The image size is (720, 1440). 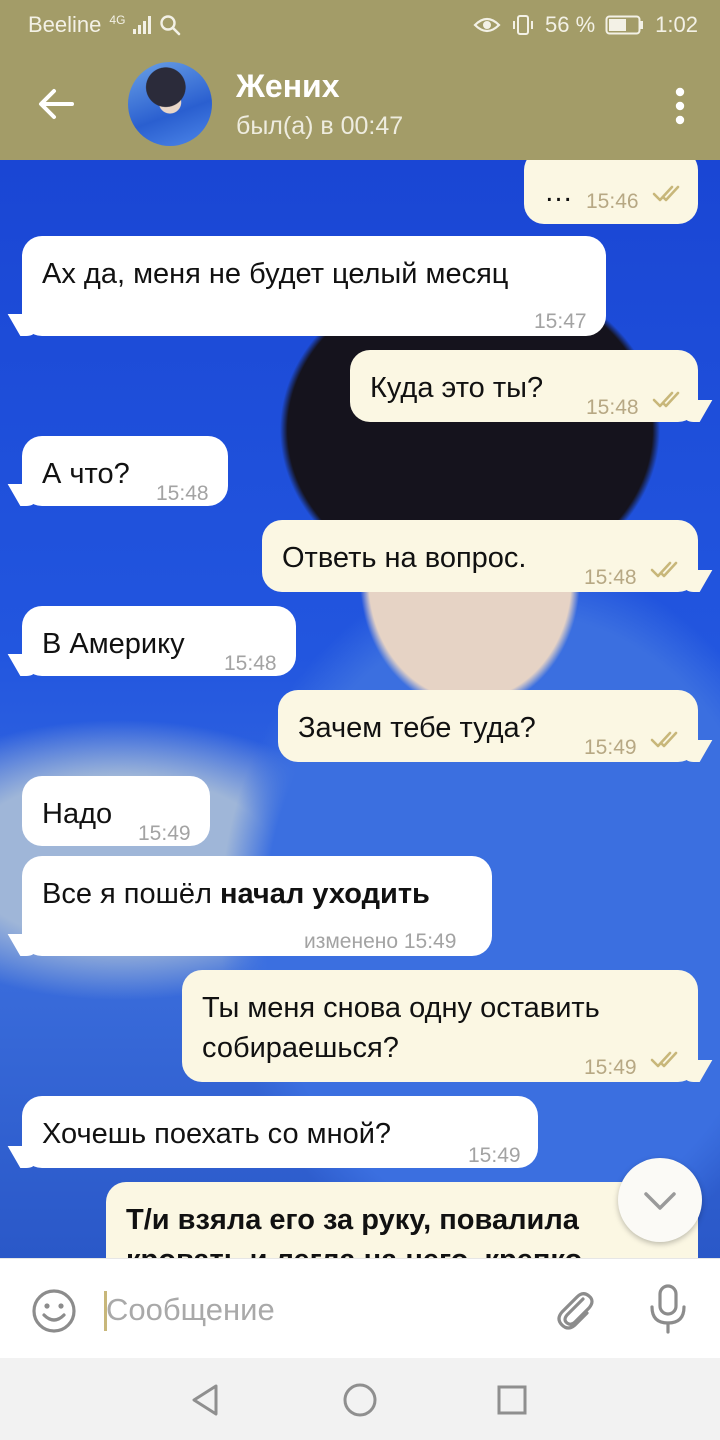 I want to click on nav-recents-icon, so click(x=512, y=1400).